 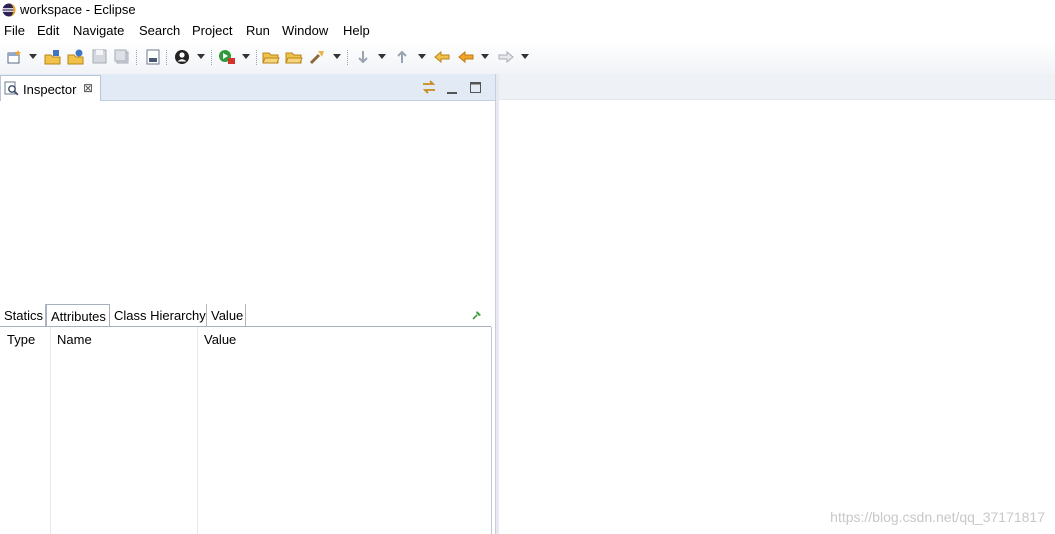 I want to click on prev-annotation-icon, so click(x=402, y=57).